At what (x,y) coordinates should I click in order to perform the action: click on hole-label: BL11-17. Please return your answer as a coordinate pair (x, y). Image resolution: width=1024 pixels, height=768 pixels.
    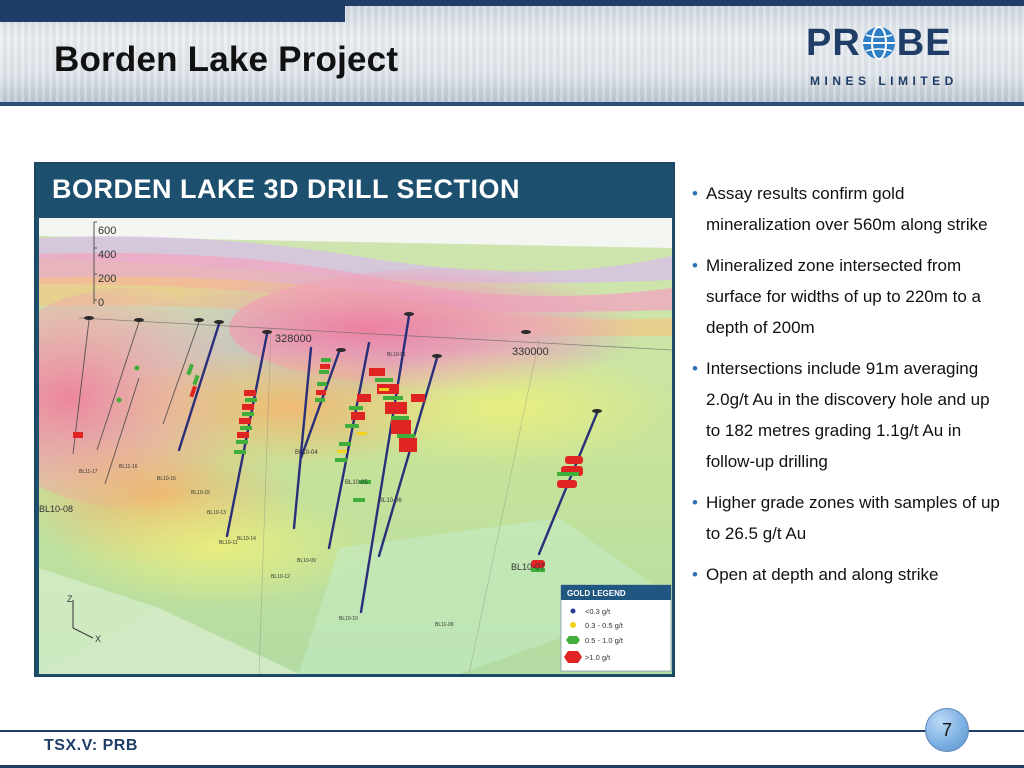
    Looking at the image, I should click on (88, 472).